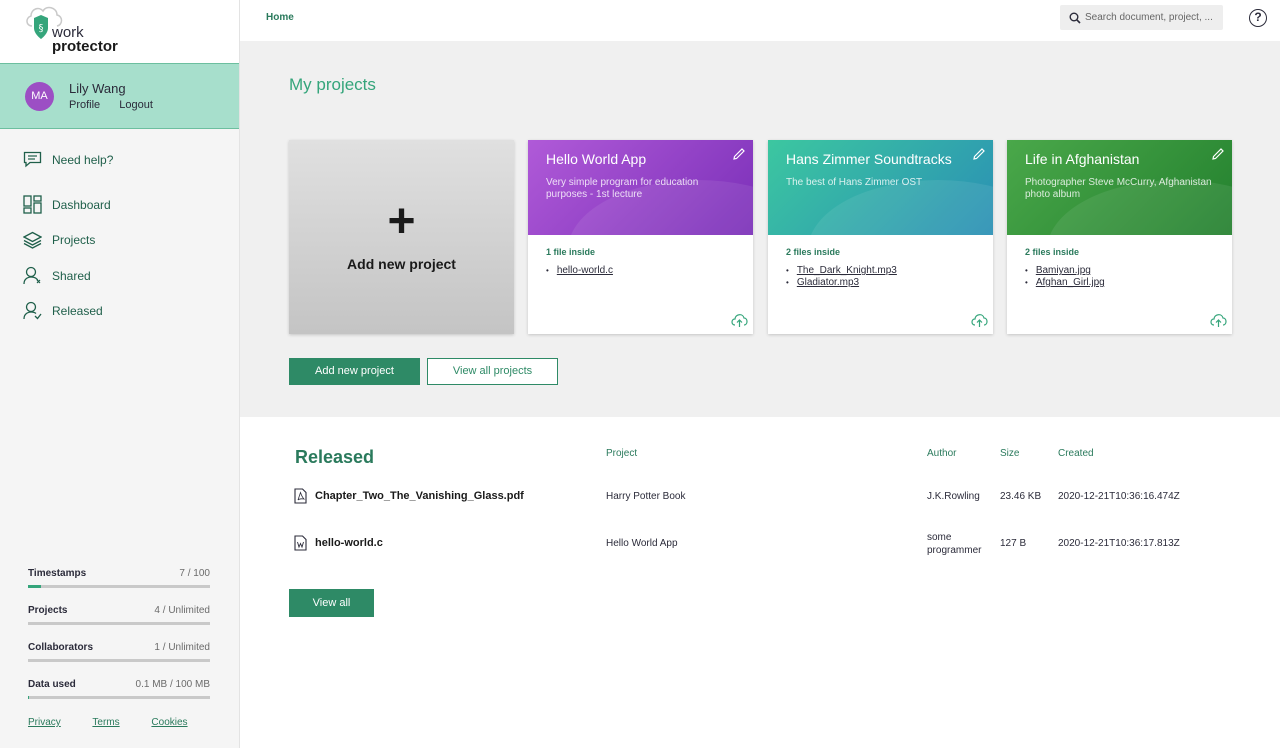 This screenshot has width=1280, height=748. Describe the element at coordinates (52, 684) in the screenshot. I see `usage-label: Data used` at that location.